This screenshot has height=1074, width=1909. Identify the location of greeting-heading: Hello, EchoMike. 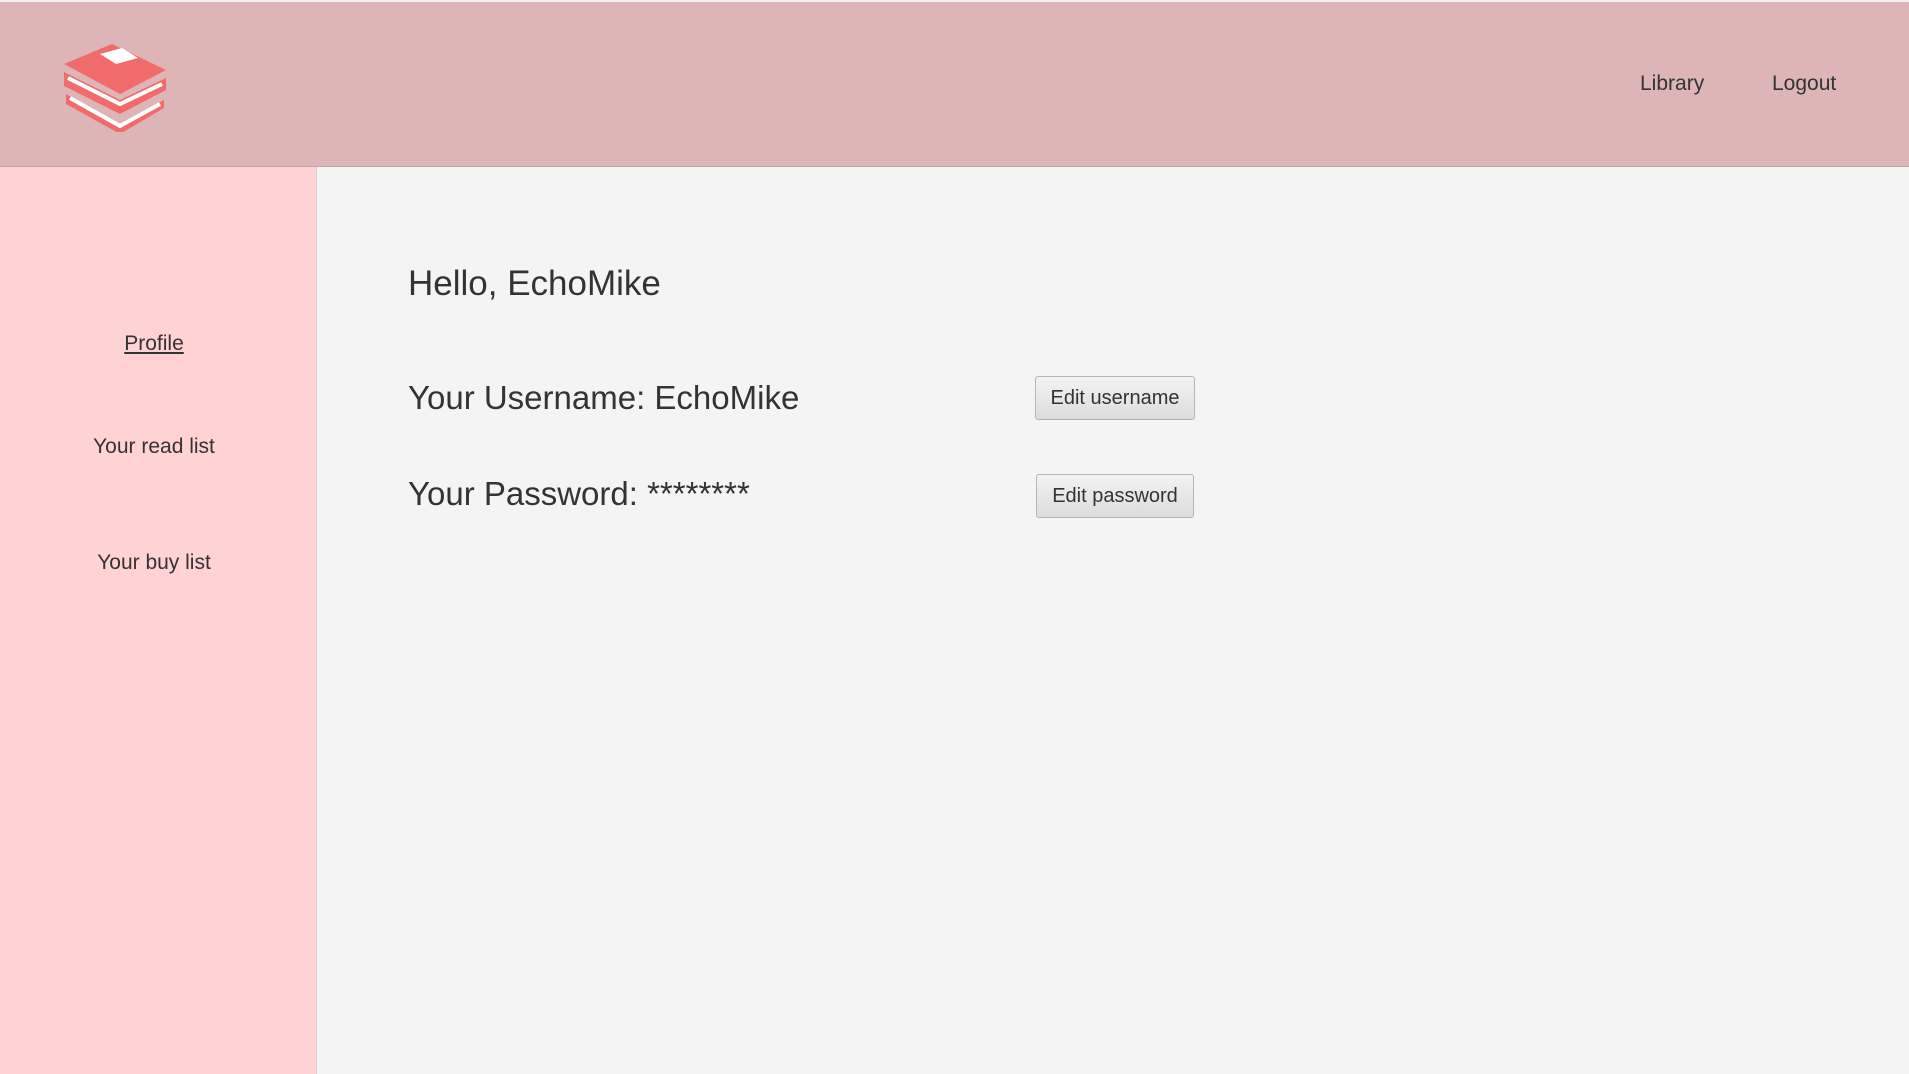
(534, 283).